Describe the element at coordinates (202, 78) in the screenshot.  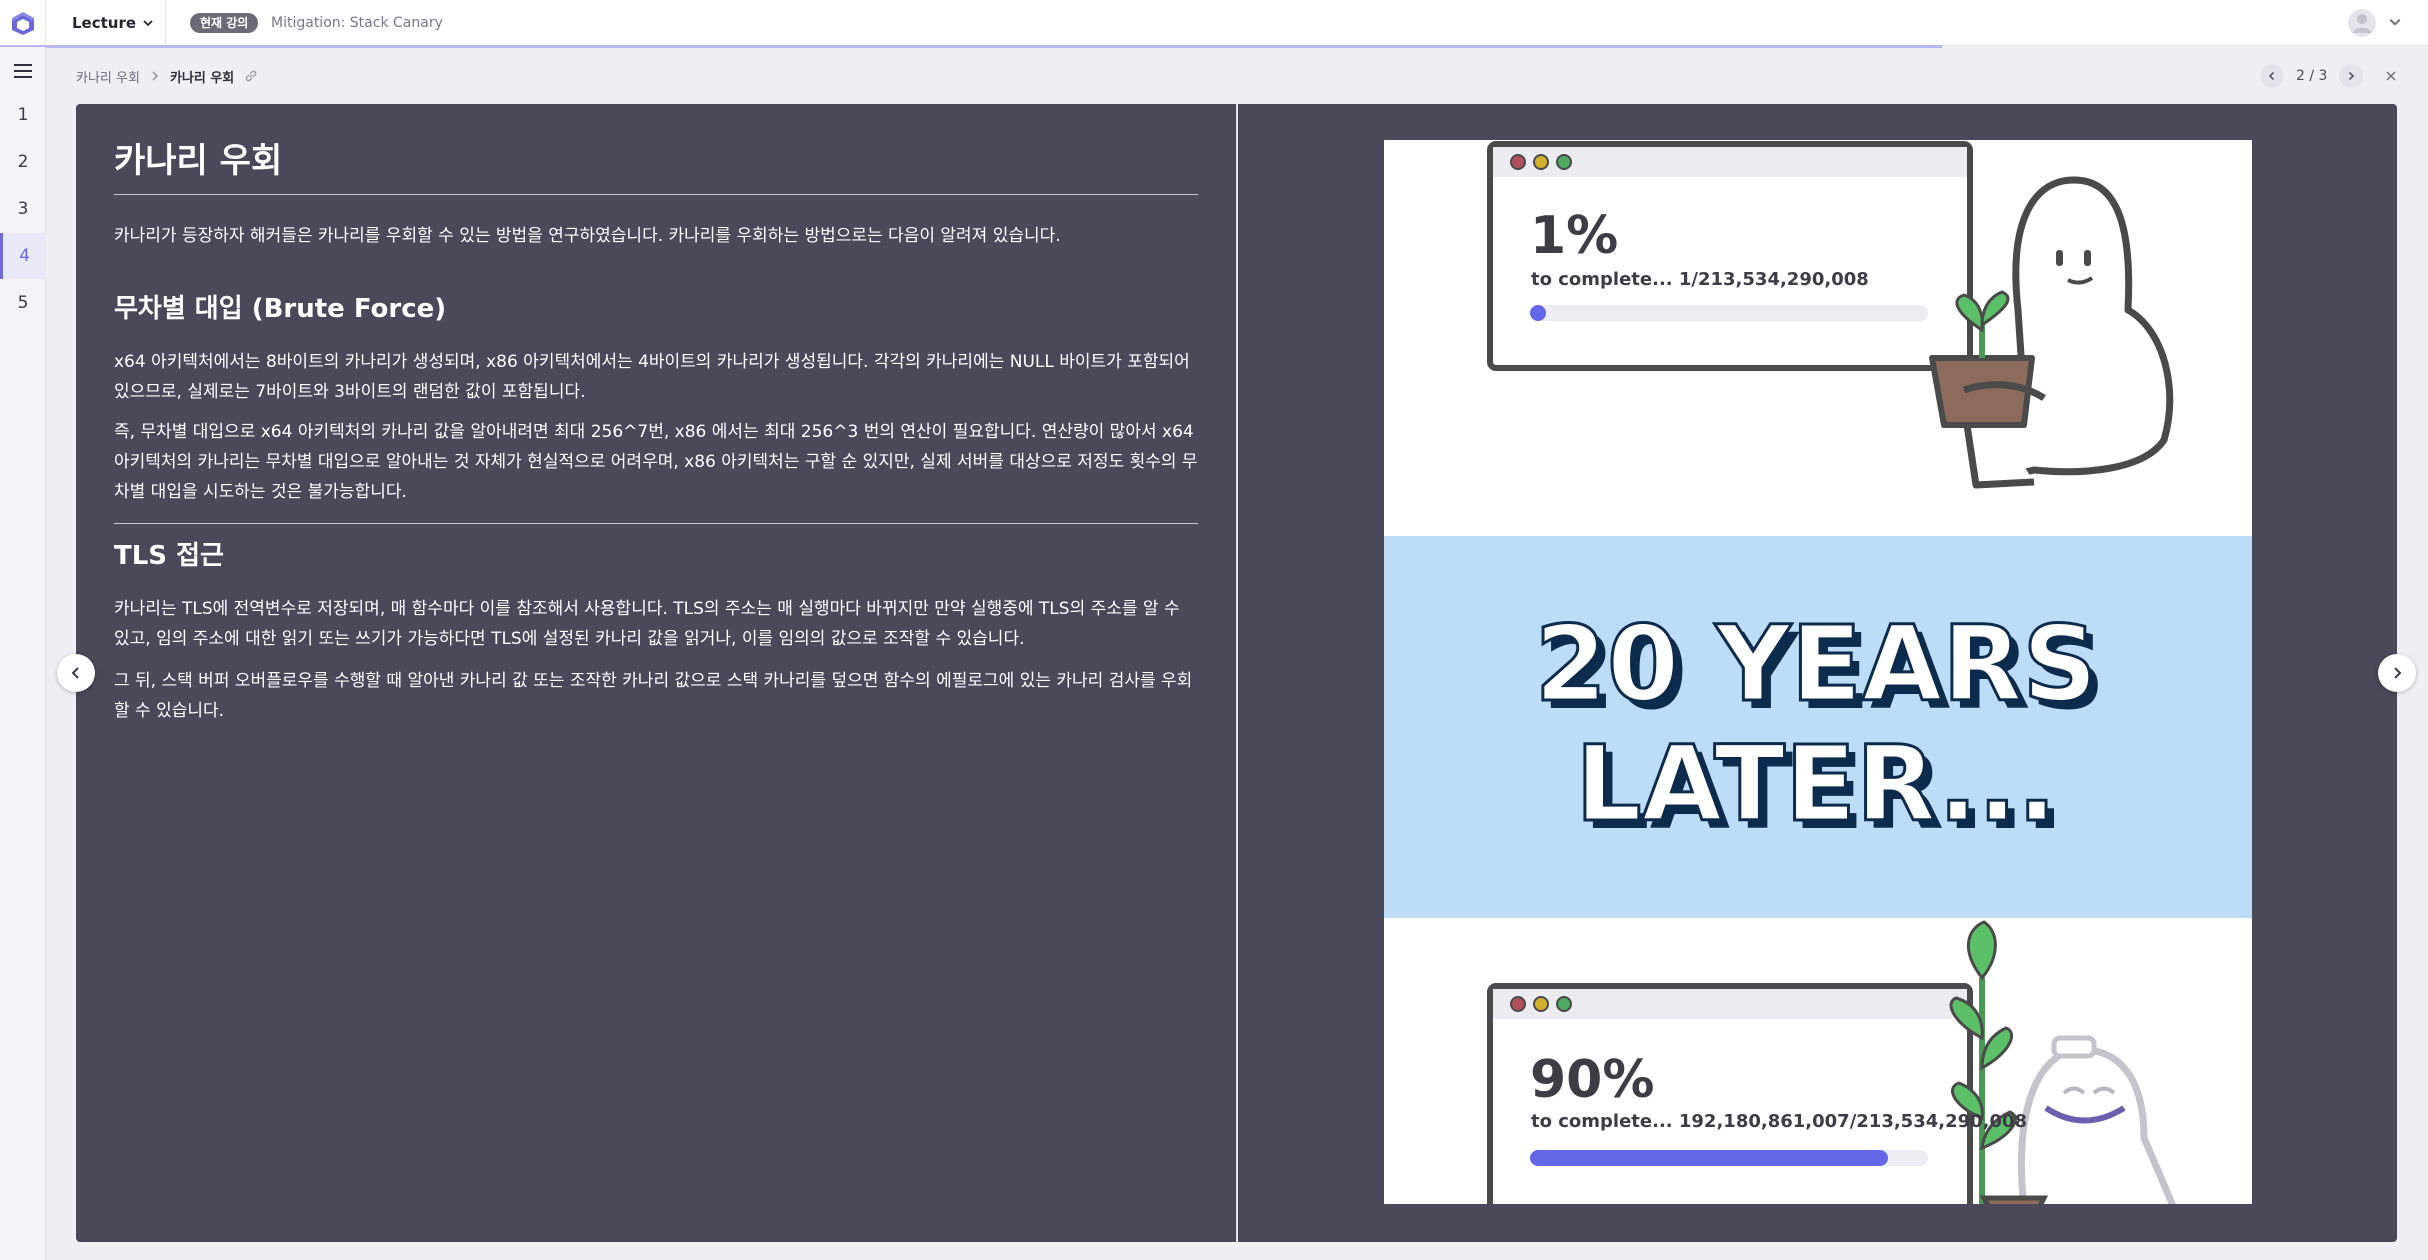
I see `breadcrumb-current: 카나리 우회` at that location.